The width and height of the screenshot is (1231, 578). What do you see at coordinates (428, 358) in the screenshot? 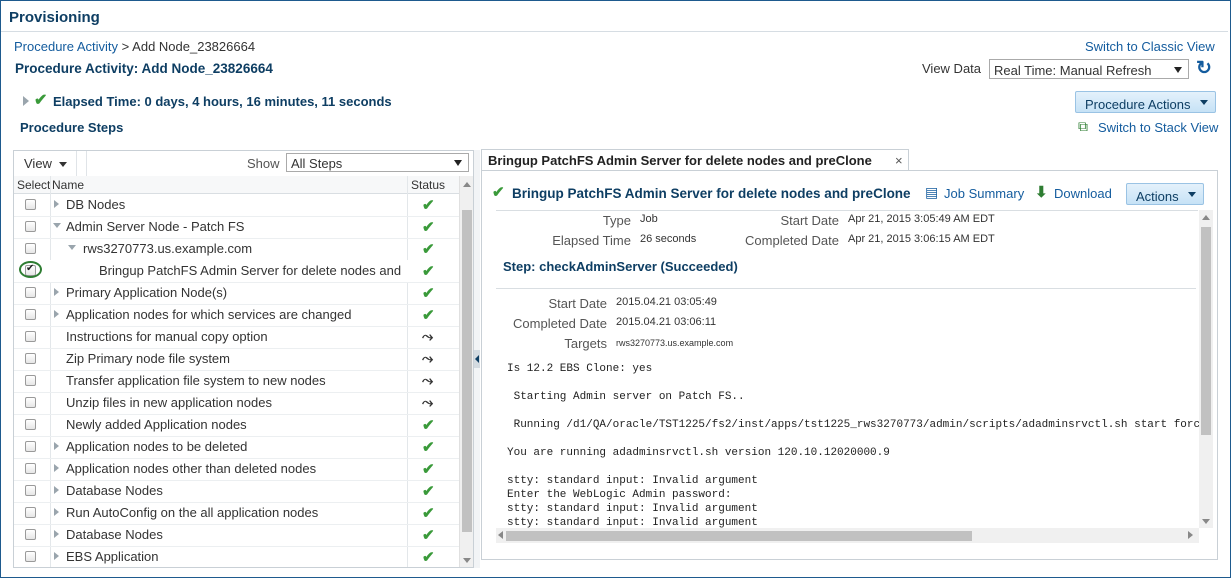
I see `skipped-status-icon: ⤳` at bounding box center [428, 358].